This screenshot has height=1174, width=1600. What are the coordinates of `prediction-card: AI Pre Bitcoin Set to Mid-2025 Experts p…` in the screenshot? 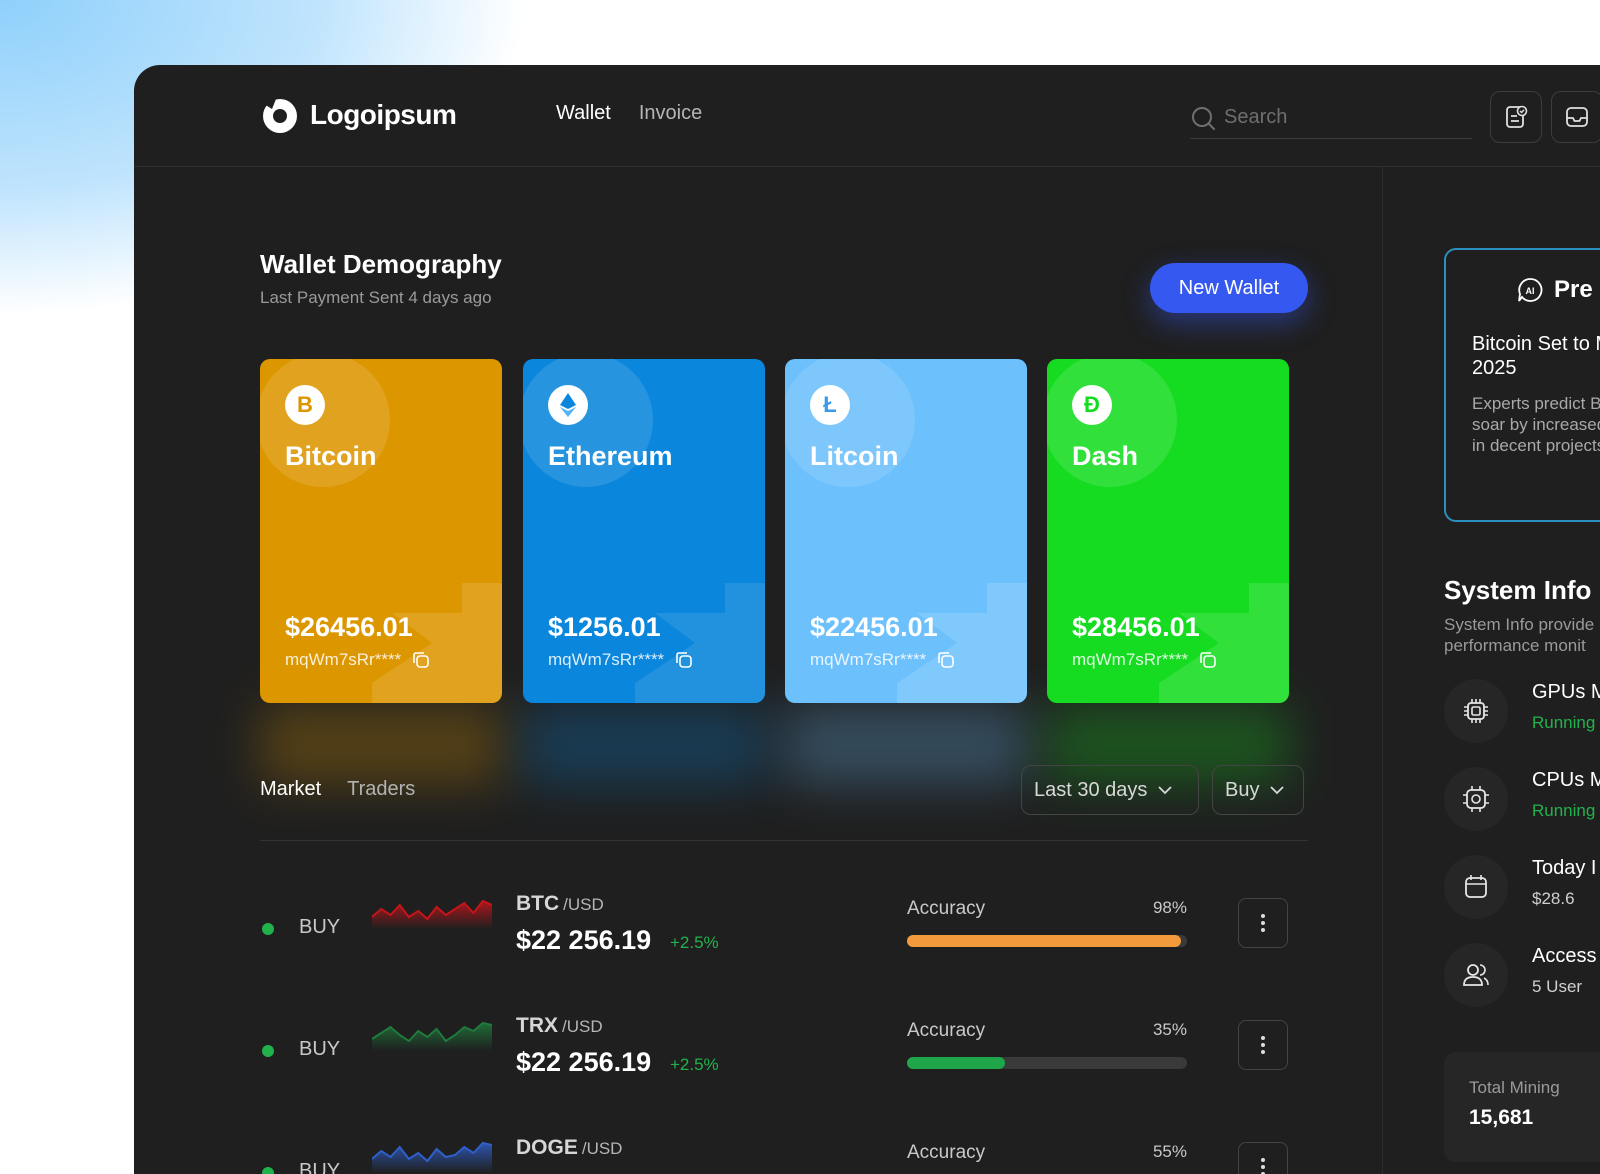 It's located at (1522, 385).